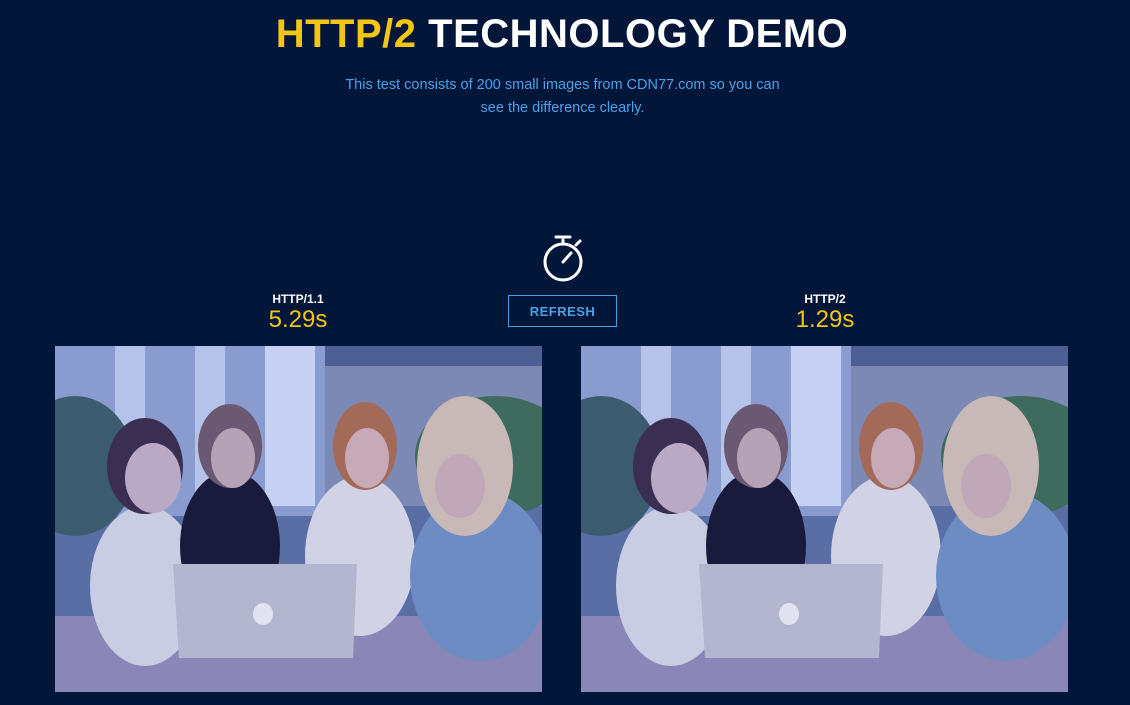  I want to click on http1-label: HTTP/1.1, so click(298, 299).